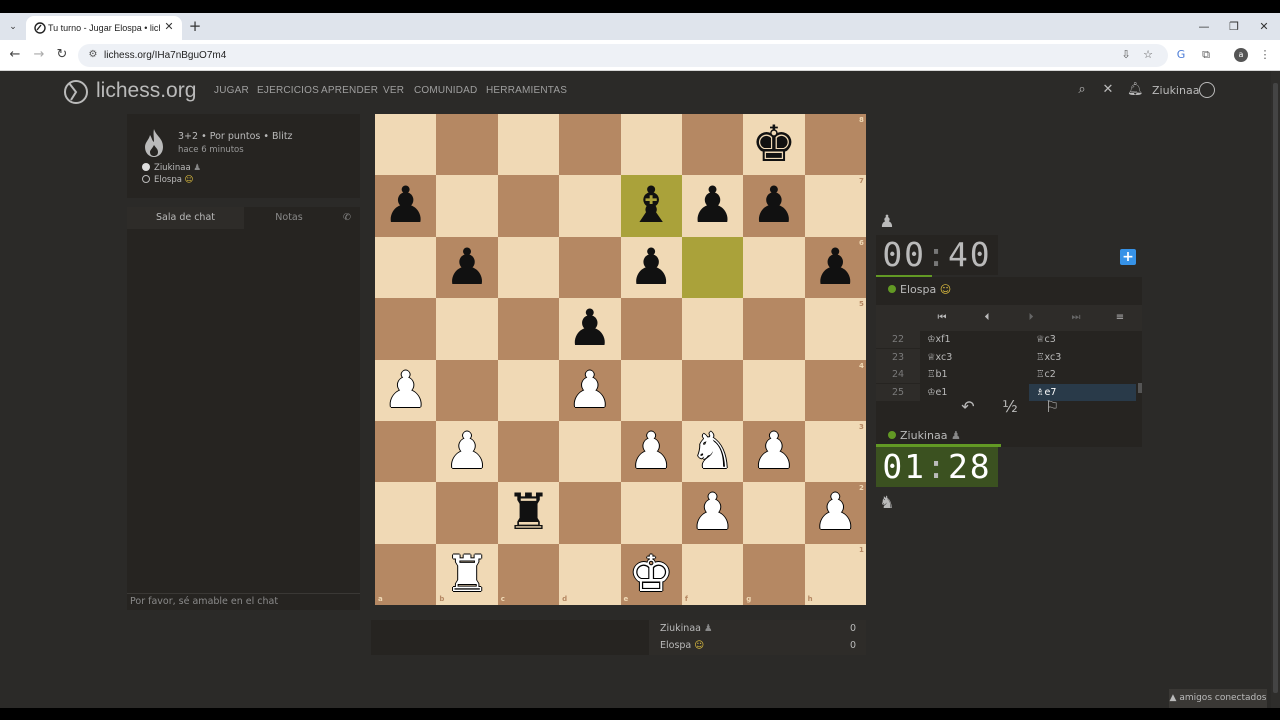 The image size is (1280, 720). Describe the element at coordinates (1128, 257) in the screenshot. I see `add-time-button: +` at that location.